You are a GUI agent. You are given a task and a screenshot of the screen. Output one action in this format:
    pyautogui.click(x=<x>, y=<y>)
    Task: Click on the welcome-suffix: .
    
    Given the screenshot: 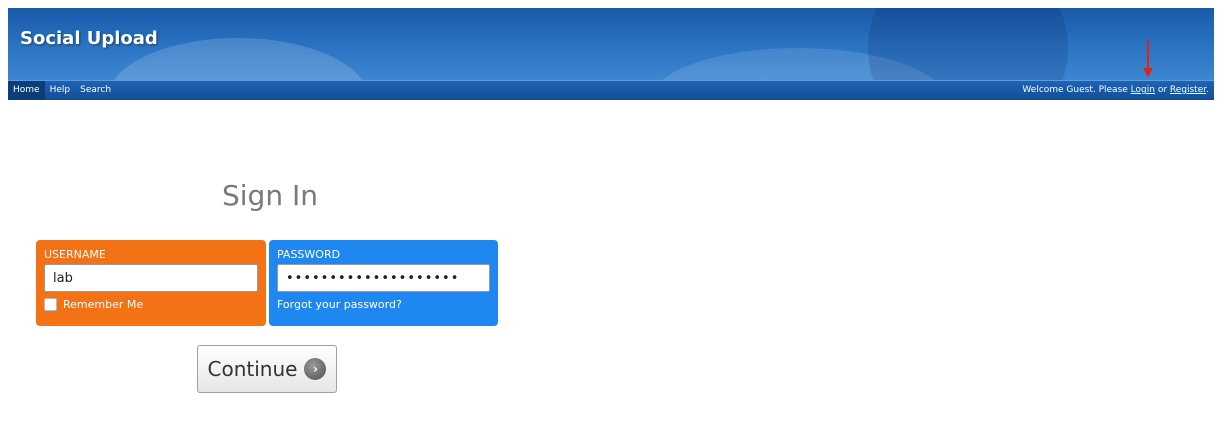 What is the action you would take?
    pyautogui.click(x=1207, y=90)
    